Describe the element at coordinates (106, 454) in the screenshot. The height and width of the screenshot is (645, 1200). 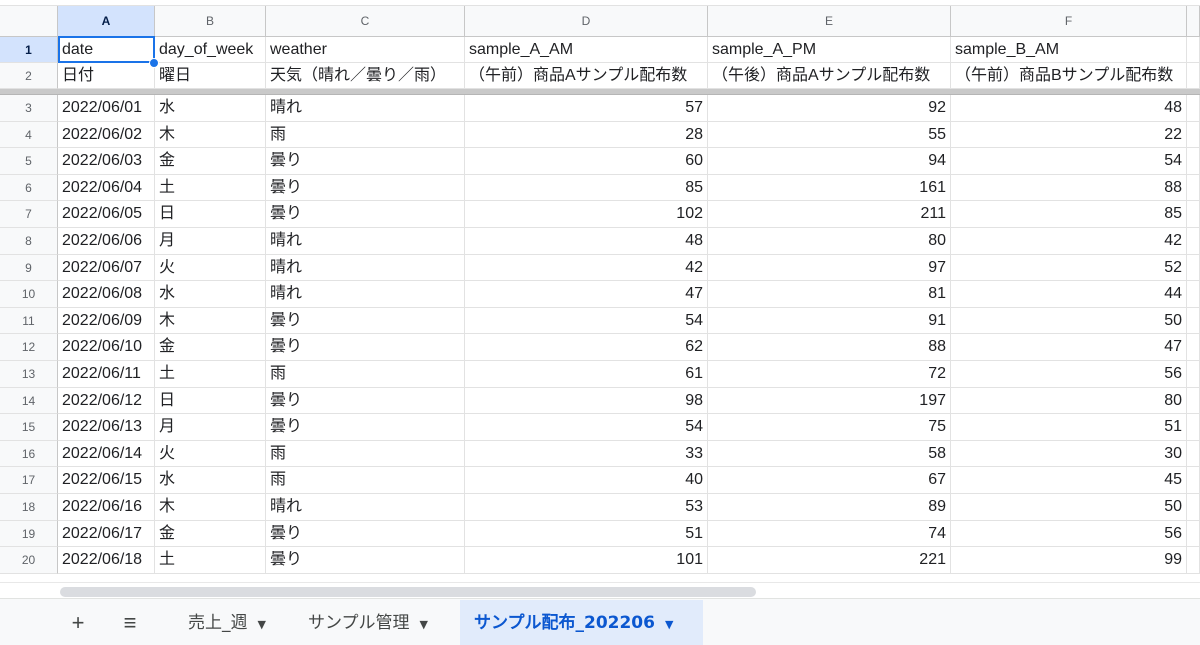
I see `cell-a16: 2022/06/14` at that location.